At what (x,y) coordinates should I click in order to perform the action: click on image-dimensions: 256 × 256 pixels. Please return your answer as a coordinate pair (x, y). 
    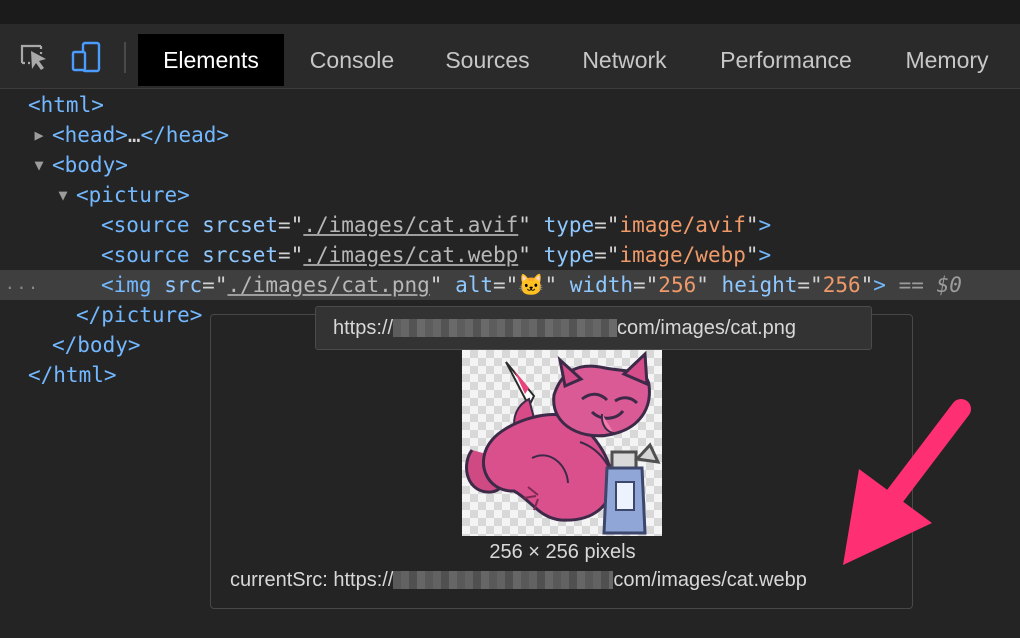
    Looking at the image, I should click on (562, 552).